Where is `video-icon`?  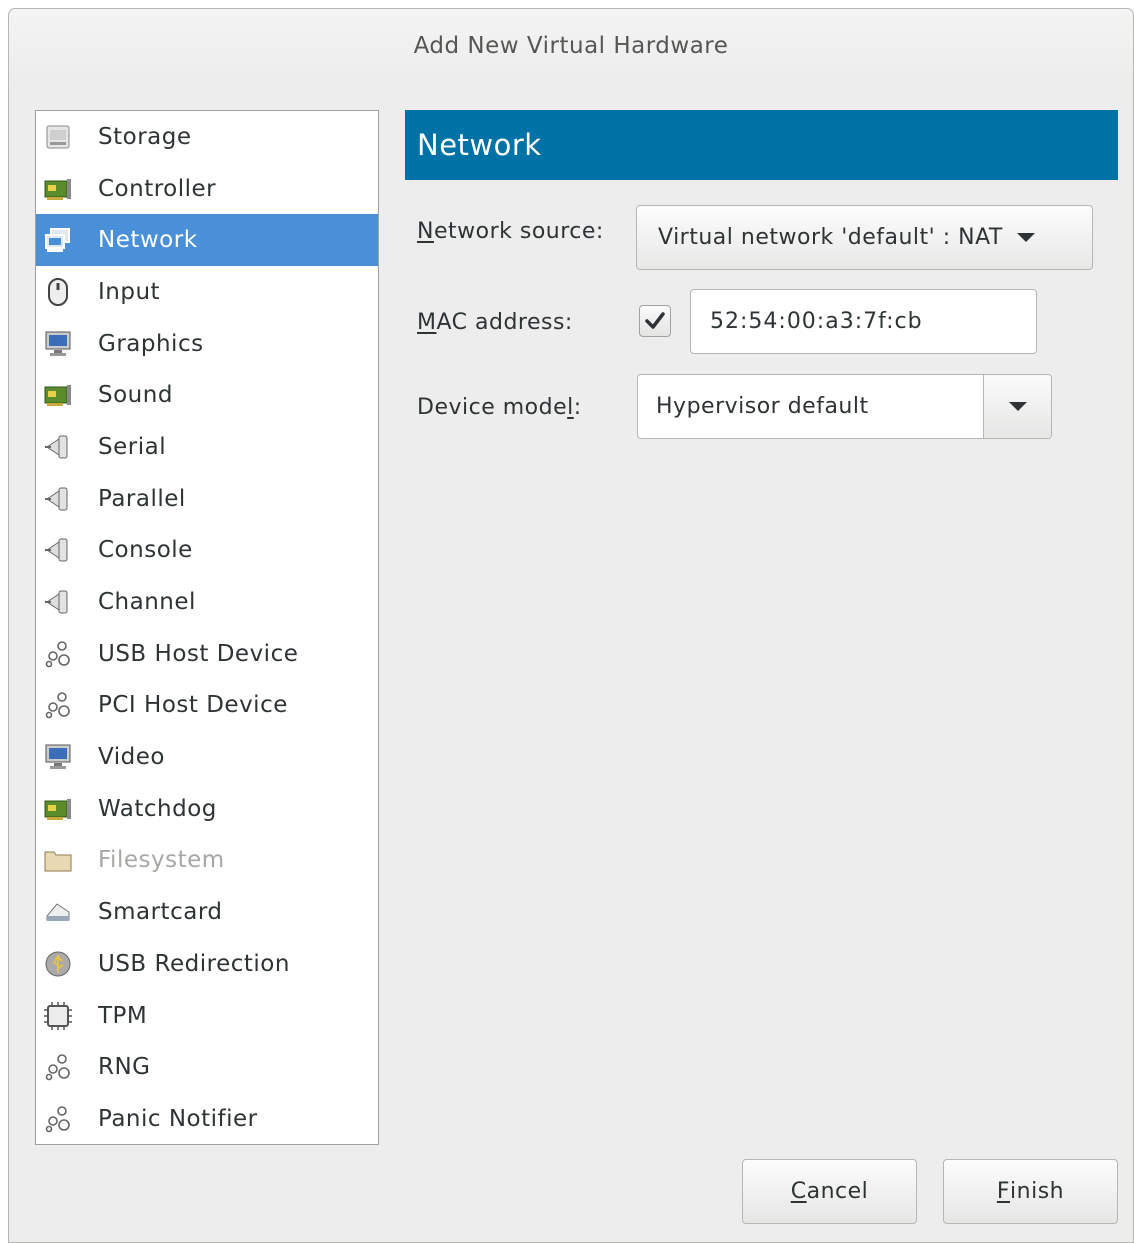
video-icon is located at coordinates (58, 757).